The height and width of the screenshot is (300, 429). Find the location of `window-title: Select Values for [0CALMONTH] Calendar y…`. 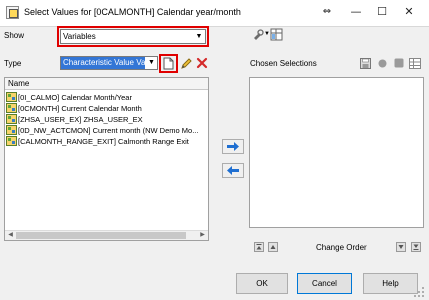

window-title: Select Values for [0CALMONTH] Calendar y… is located at coordinates (132, 12).